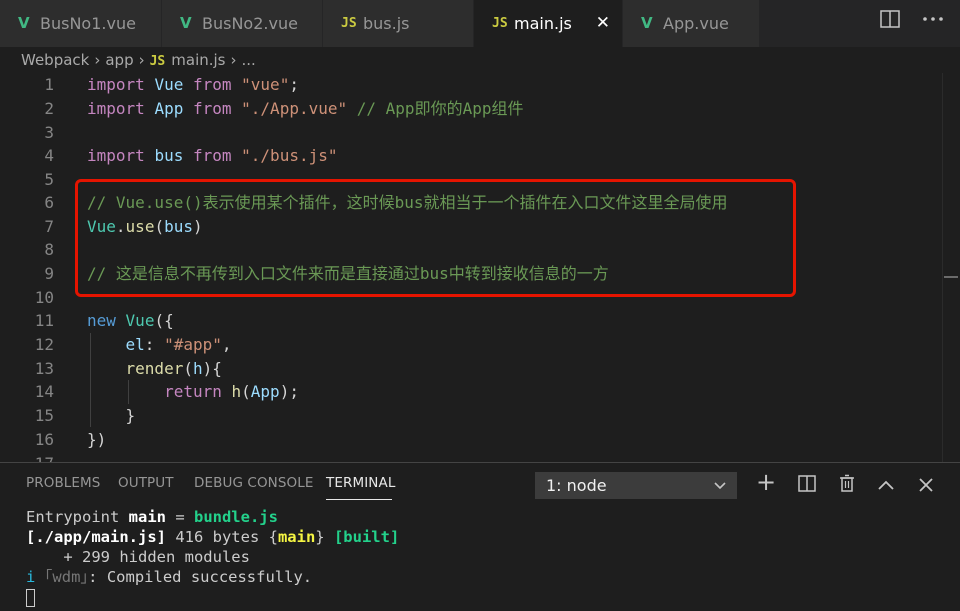  Describe the element at coordinates (933, 21) in the screenshot. I see `more-actions-icon` at that location.